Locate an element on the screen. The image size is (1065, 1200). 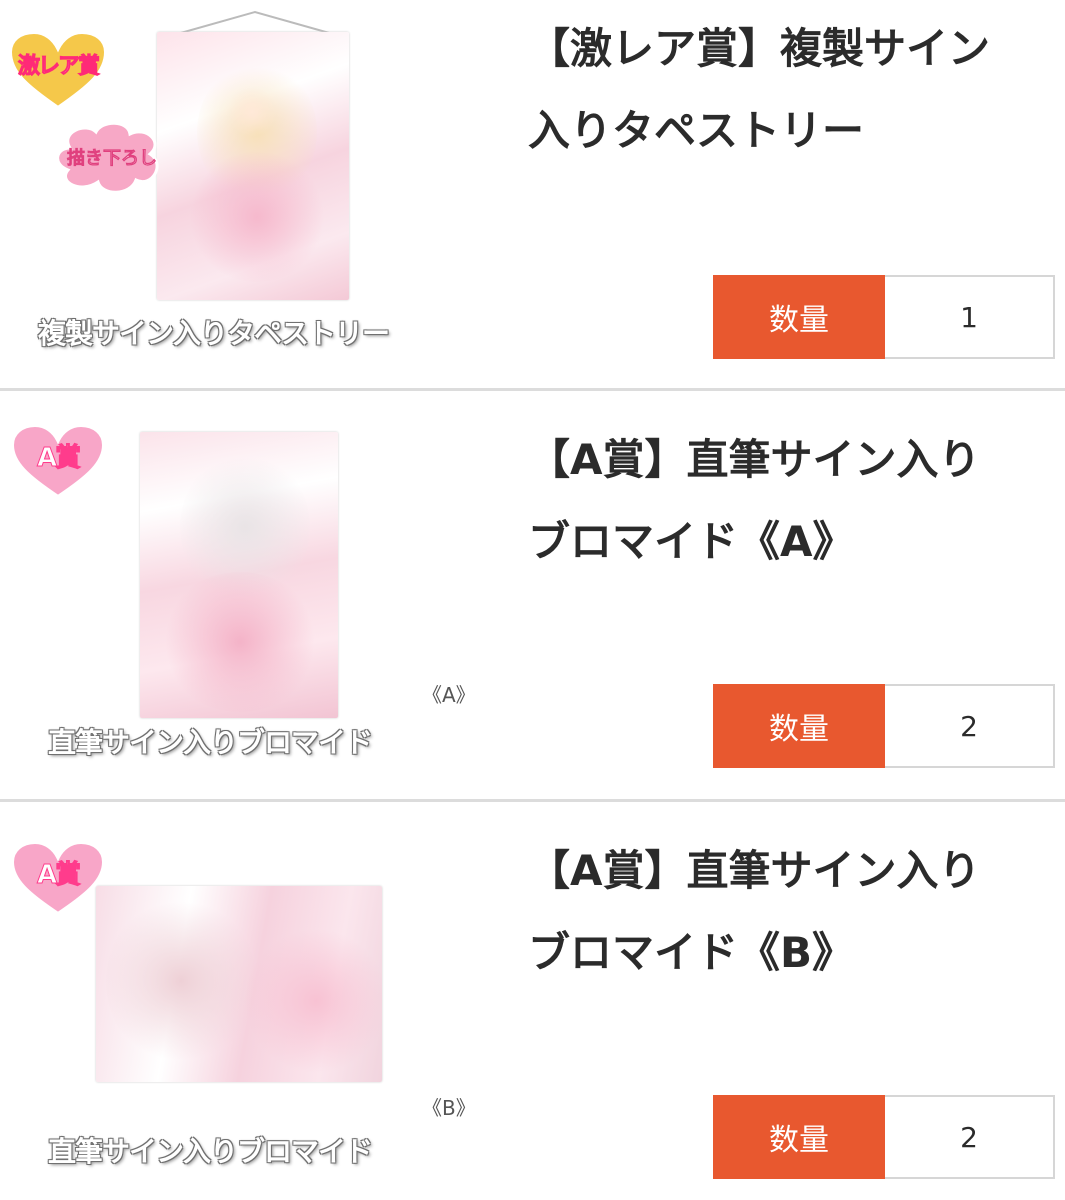
product-title: 【A賞】直筆サイン入り ブロマイド《A》 is located at coordinates (754, 500).